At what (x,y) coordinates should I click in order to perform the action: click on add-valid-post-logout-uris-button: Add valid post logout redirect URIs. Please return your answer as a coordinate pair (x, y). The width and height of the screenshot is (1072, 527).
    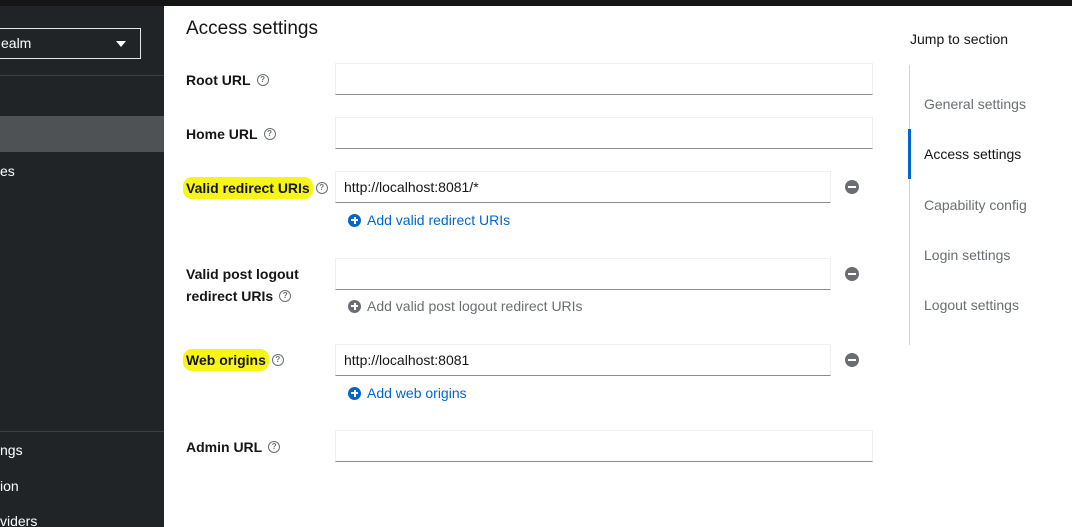
    Looking at the image, I should click on (465, 306).